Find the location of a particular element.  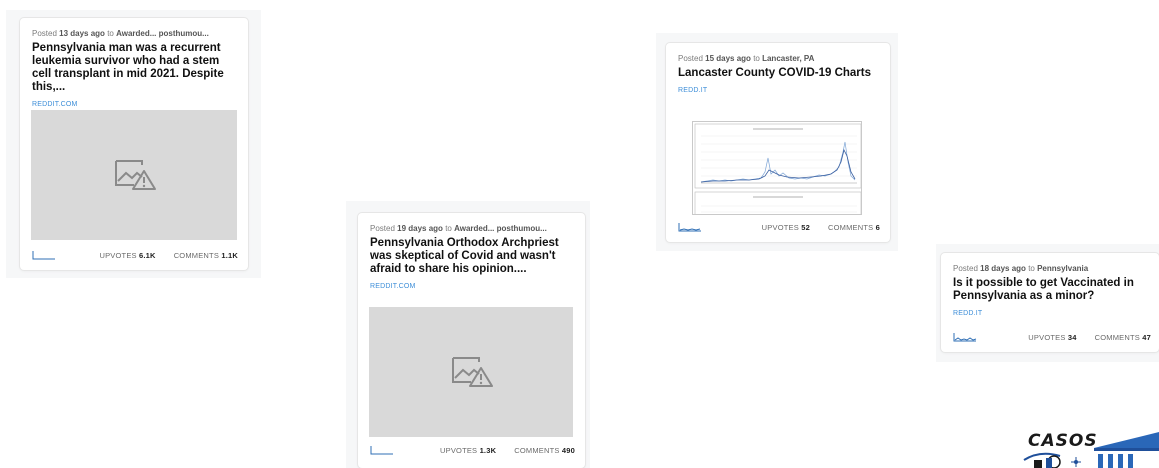

community-link: Pennsylvania is located at coordinates (1062, 268).